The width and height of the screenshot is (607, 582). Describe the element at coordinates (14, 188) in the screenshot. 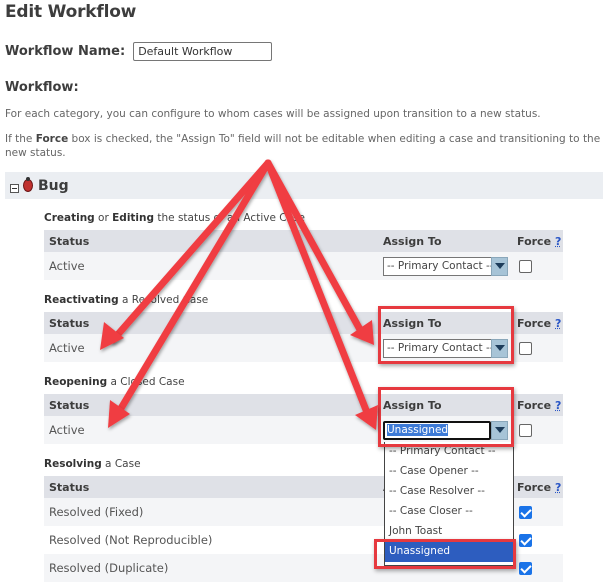

I see `collapse-icon` at that location.